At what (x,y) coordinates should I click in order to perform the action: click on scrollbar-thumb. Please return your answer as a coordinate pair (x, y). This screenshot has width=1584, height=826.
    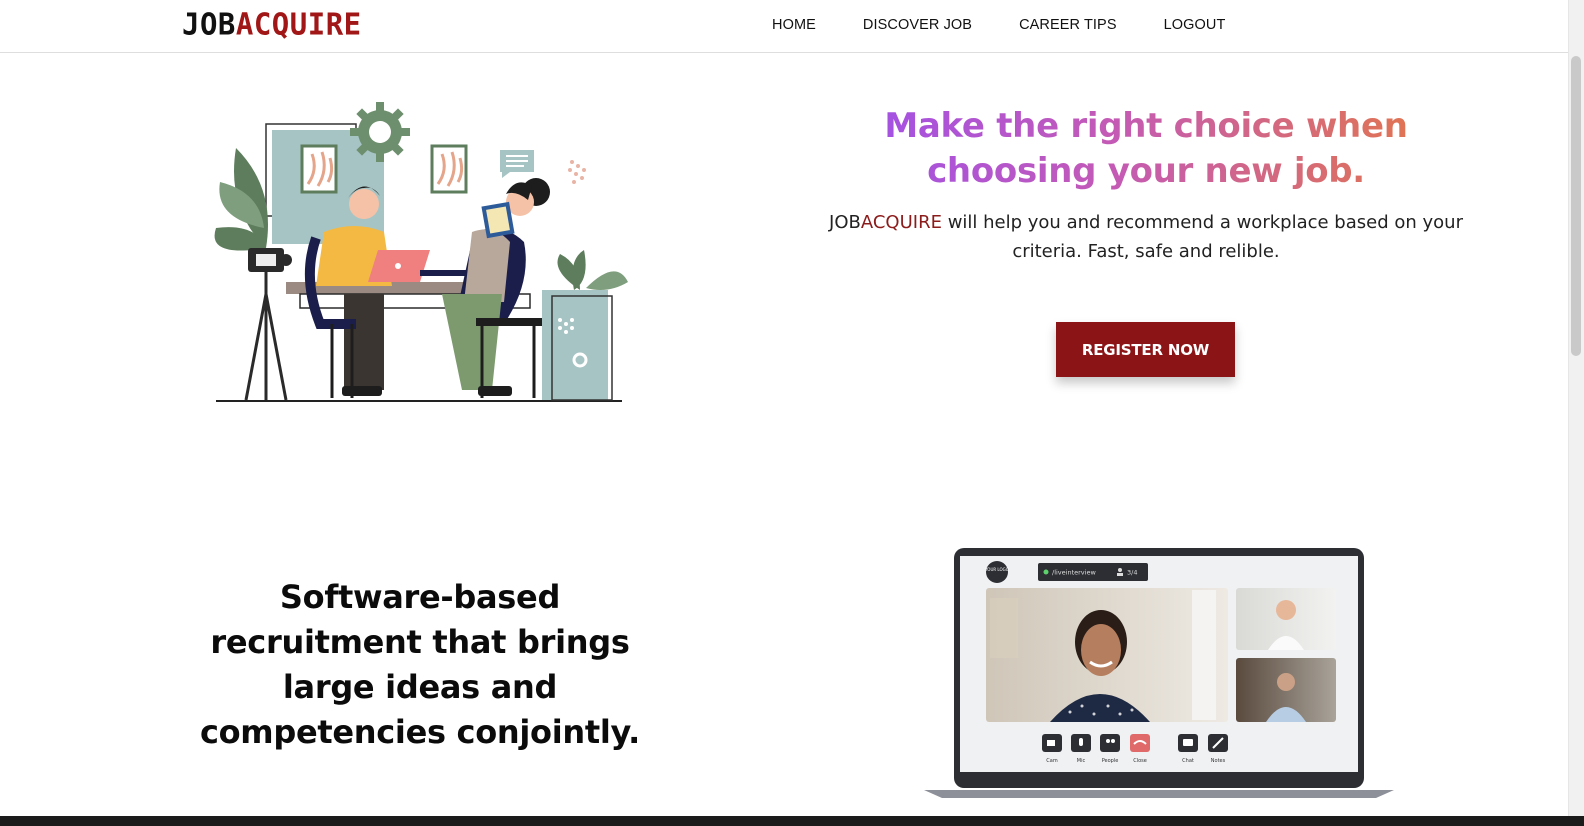
    Looking at the image, I should click on (1576, 206).